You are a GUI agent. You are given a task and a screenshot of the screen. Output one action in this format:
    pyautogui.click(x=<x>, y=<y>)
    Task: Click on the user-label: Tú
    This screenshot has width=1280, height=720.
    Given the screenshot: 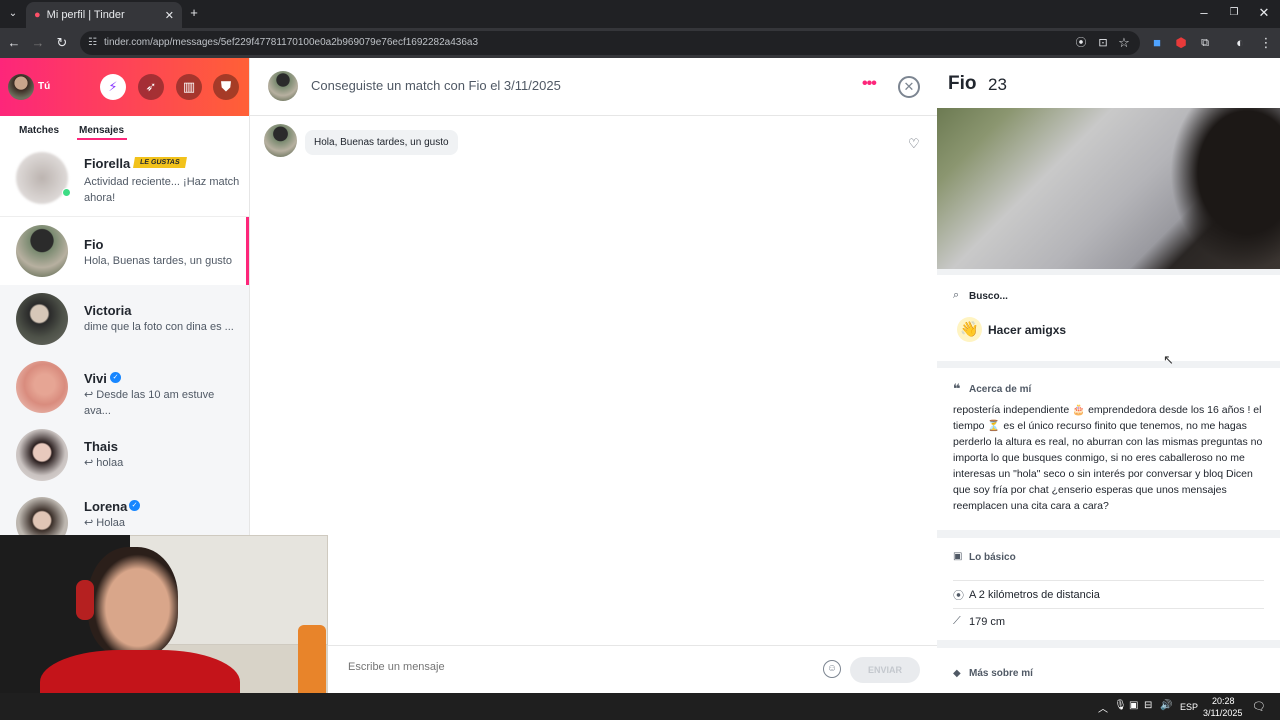 What is the action you would take?
    pyautogui.click(x=44, y=86)
    